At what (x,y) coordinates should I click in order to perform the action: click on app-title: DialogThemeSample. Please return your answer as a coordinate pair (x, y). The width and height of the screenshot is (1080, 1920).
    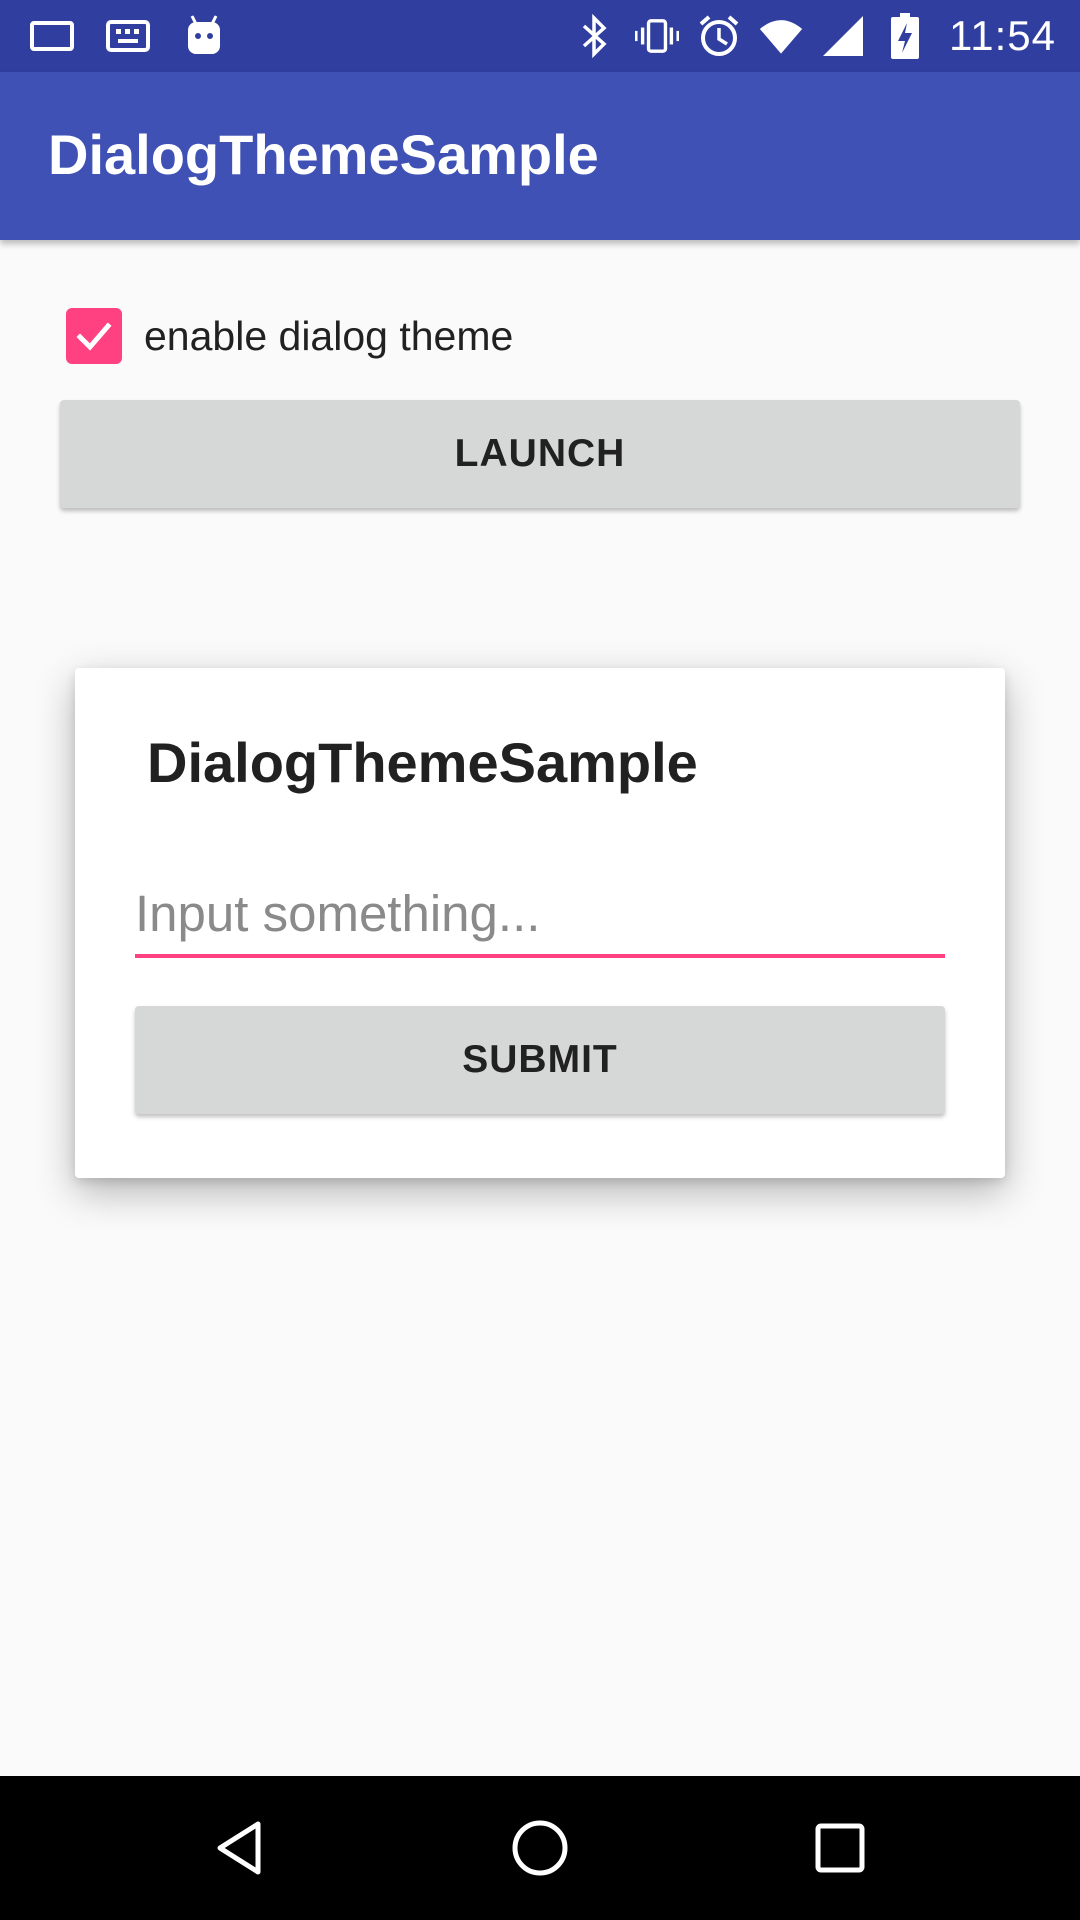
    Looking at the image, I should click on (323, 154).